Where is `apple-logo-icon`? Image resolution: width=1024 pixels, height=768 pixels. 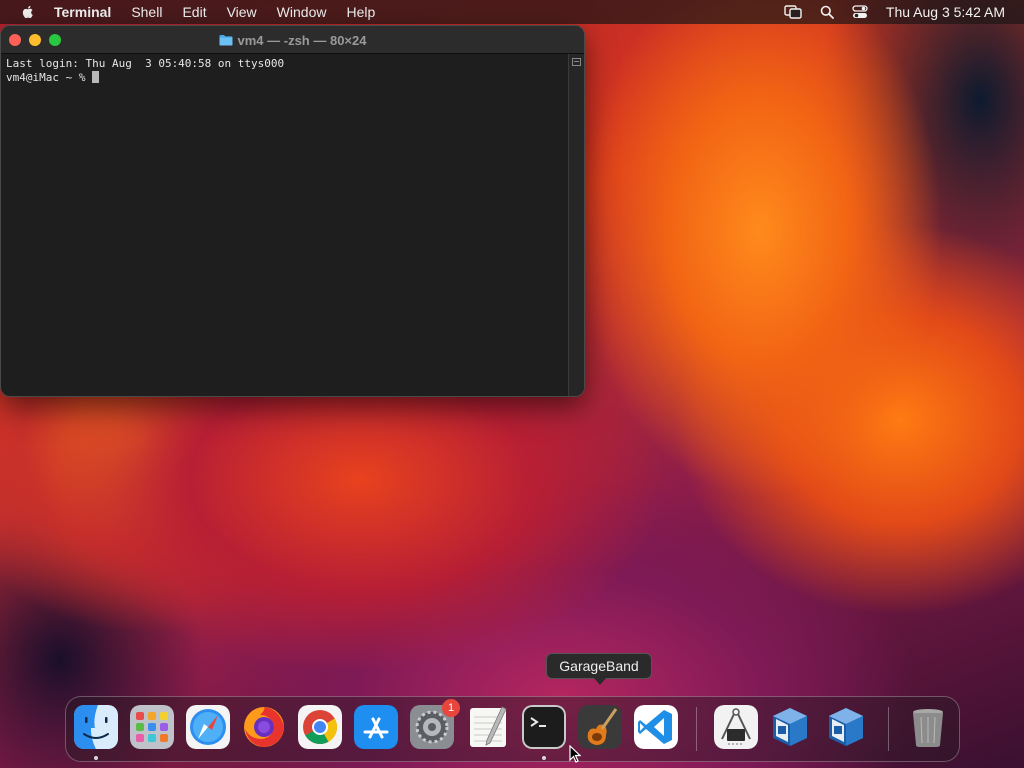 apple-logo-icon is located at coordinates (28, 12).